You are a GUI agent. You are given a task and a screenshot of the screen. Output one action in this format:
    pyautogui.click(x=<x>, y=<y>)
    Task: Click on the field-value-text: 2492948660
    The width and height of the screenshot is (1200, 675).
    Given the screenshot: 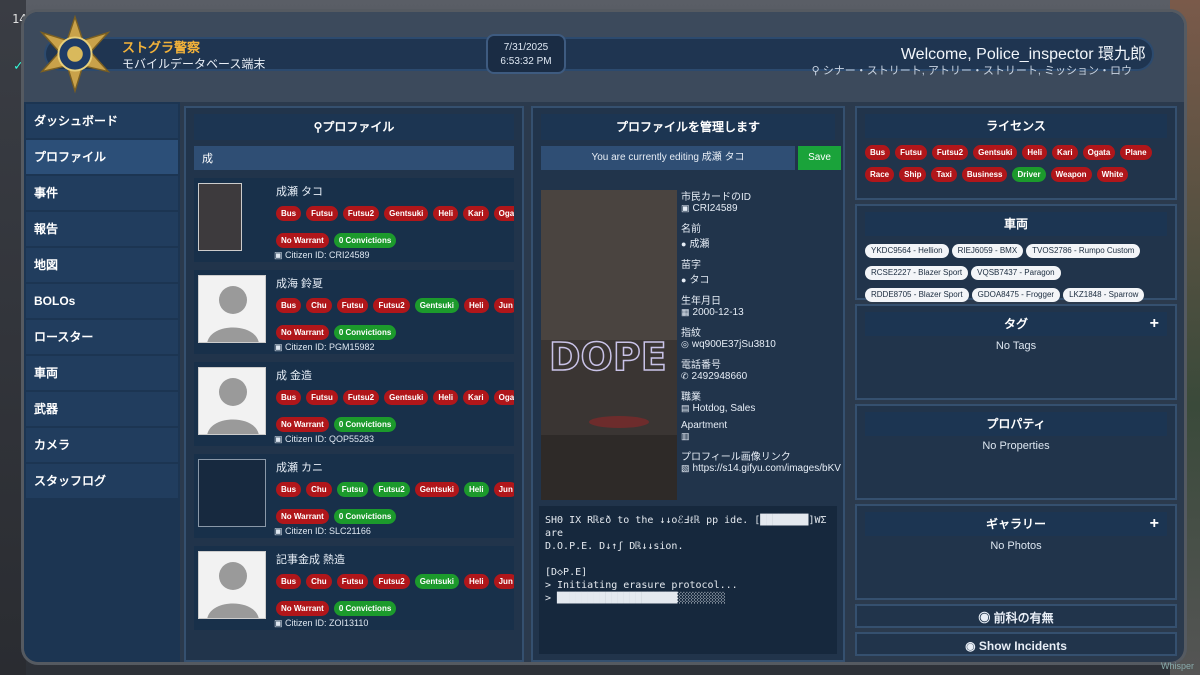 What is the action you would take?
    pyautogui.click(x=720, y=376)
    